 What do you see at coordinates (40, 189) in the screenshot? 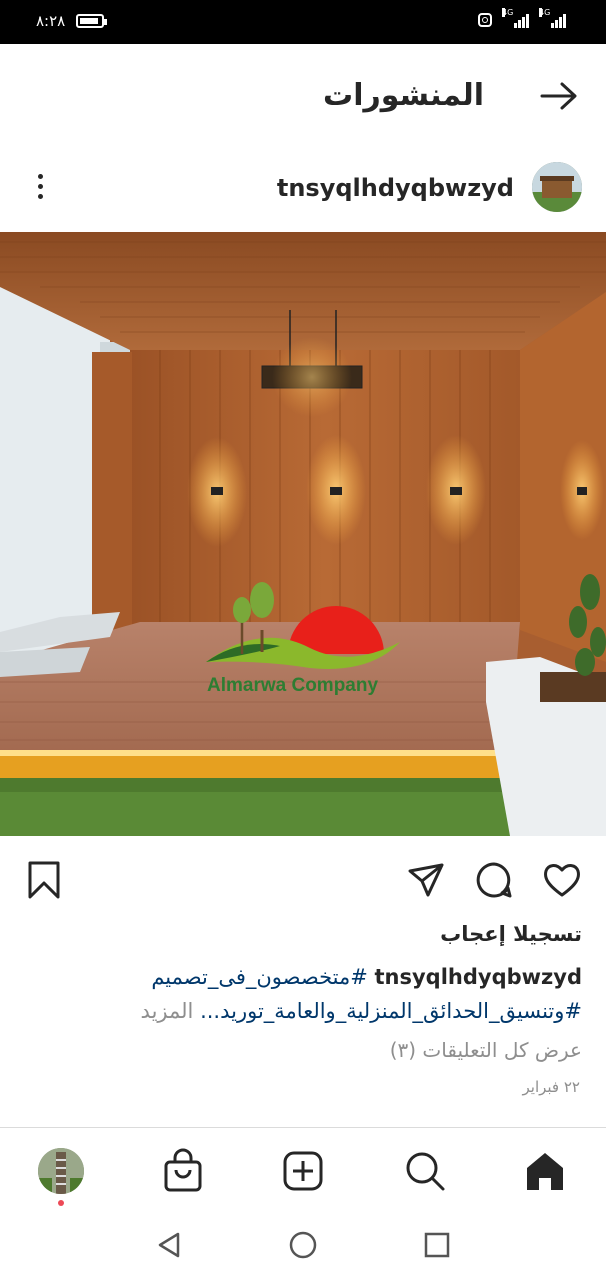
I see `more-vertical-icon` at bounding box center [40, 189].